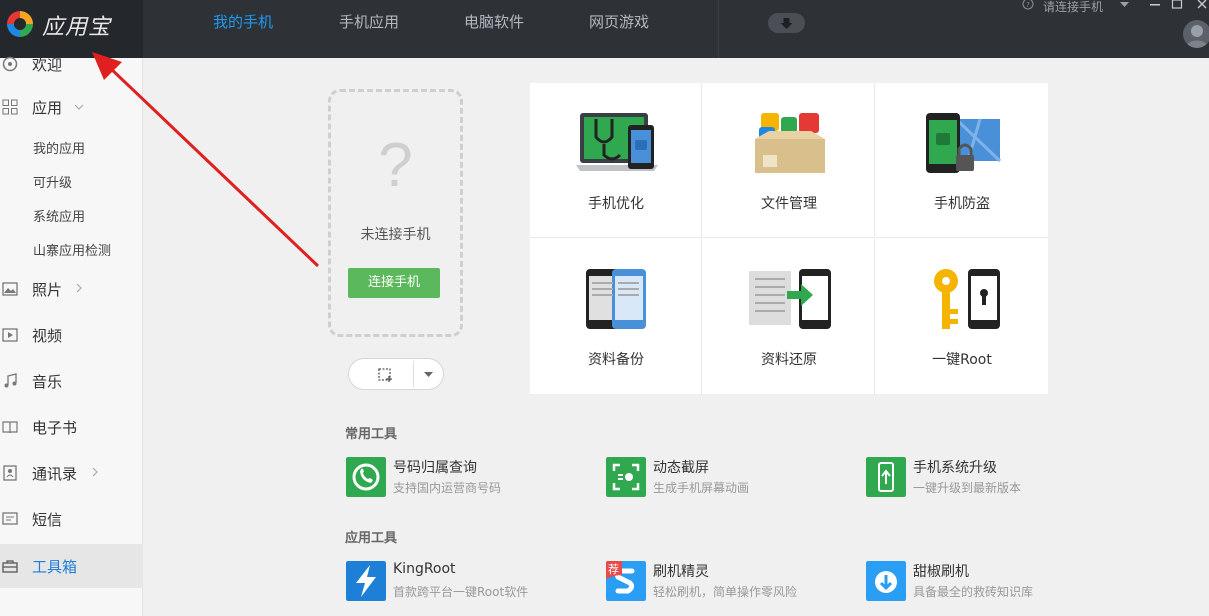 The height and width of the screenshot is (616, 1209). I want to click on top-separator, so click(718, 29).